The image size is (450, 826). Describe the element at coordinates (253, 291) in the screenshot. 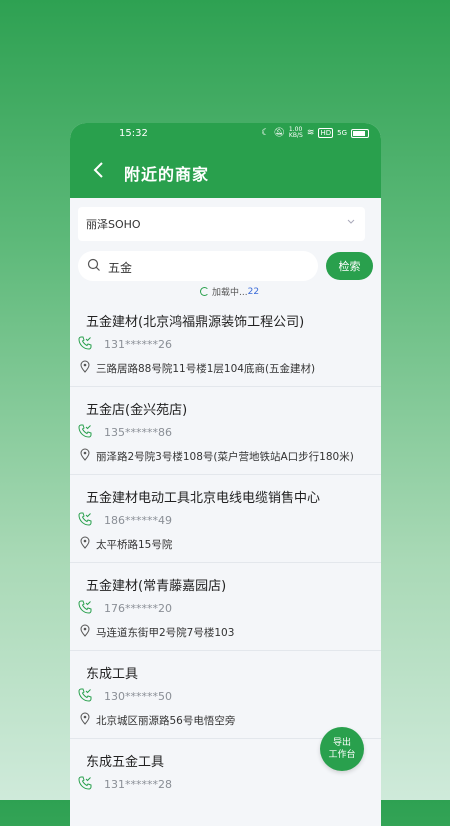

I see `result-count: 22` at that location.